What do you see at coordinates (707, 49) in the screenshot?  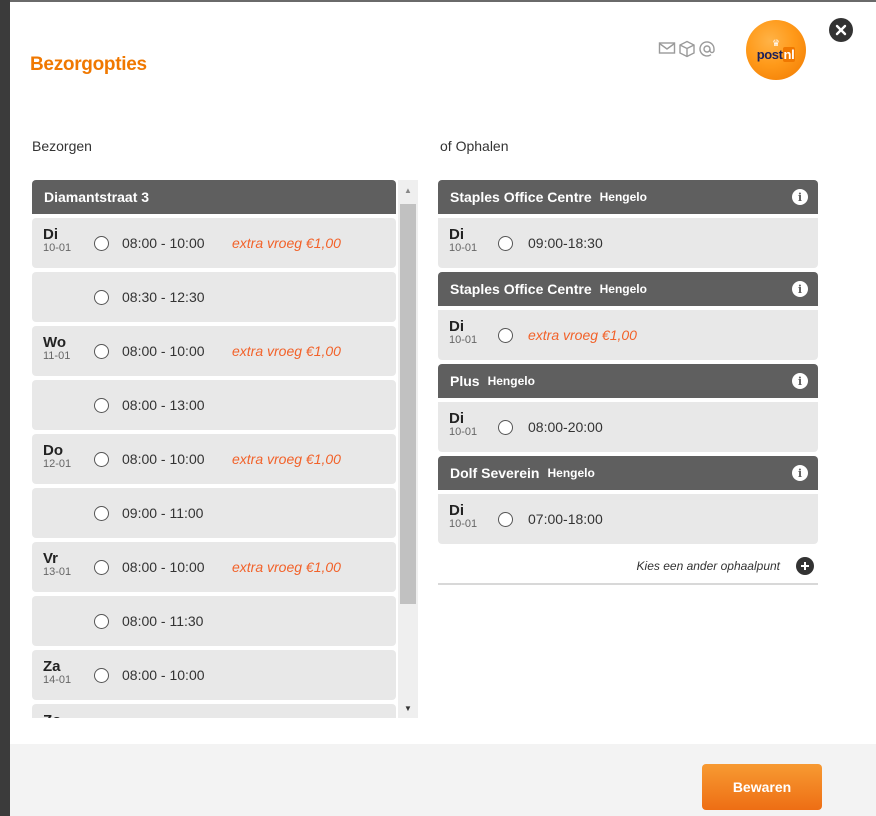 I see `at-icon` at bounding box center [707, 49].